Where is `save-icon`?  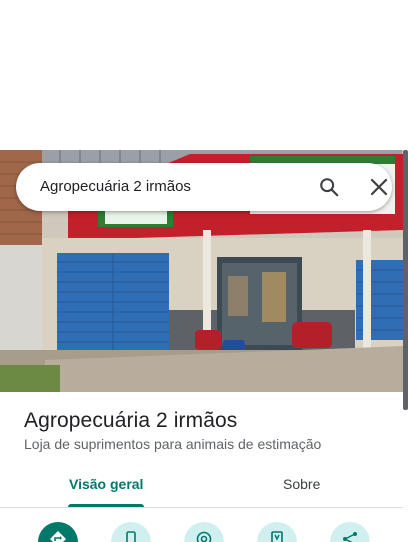
save-icon is located at coordinates (277, 536).